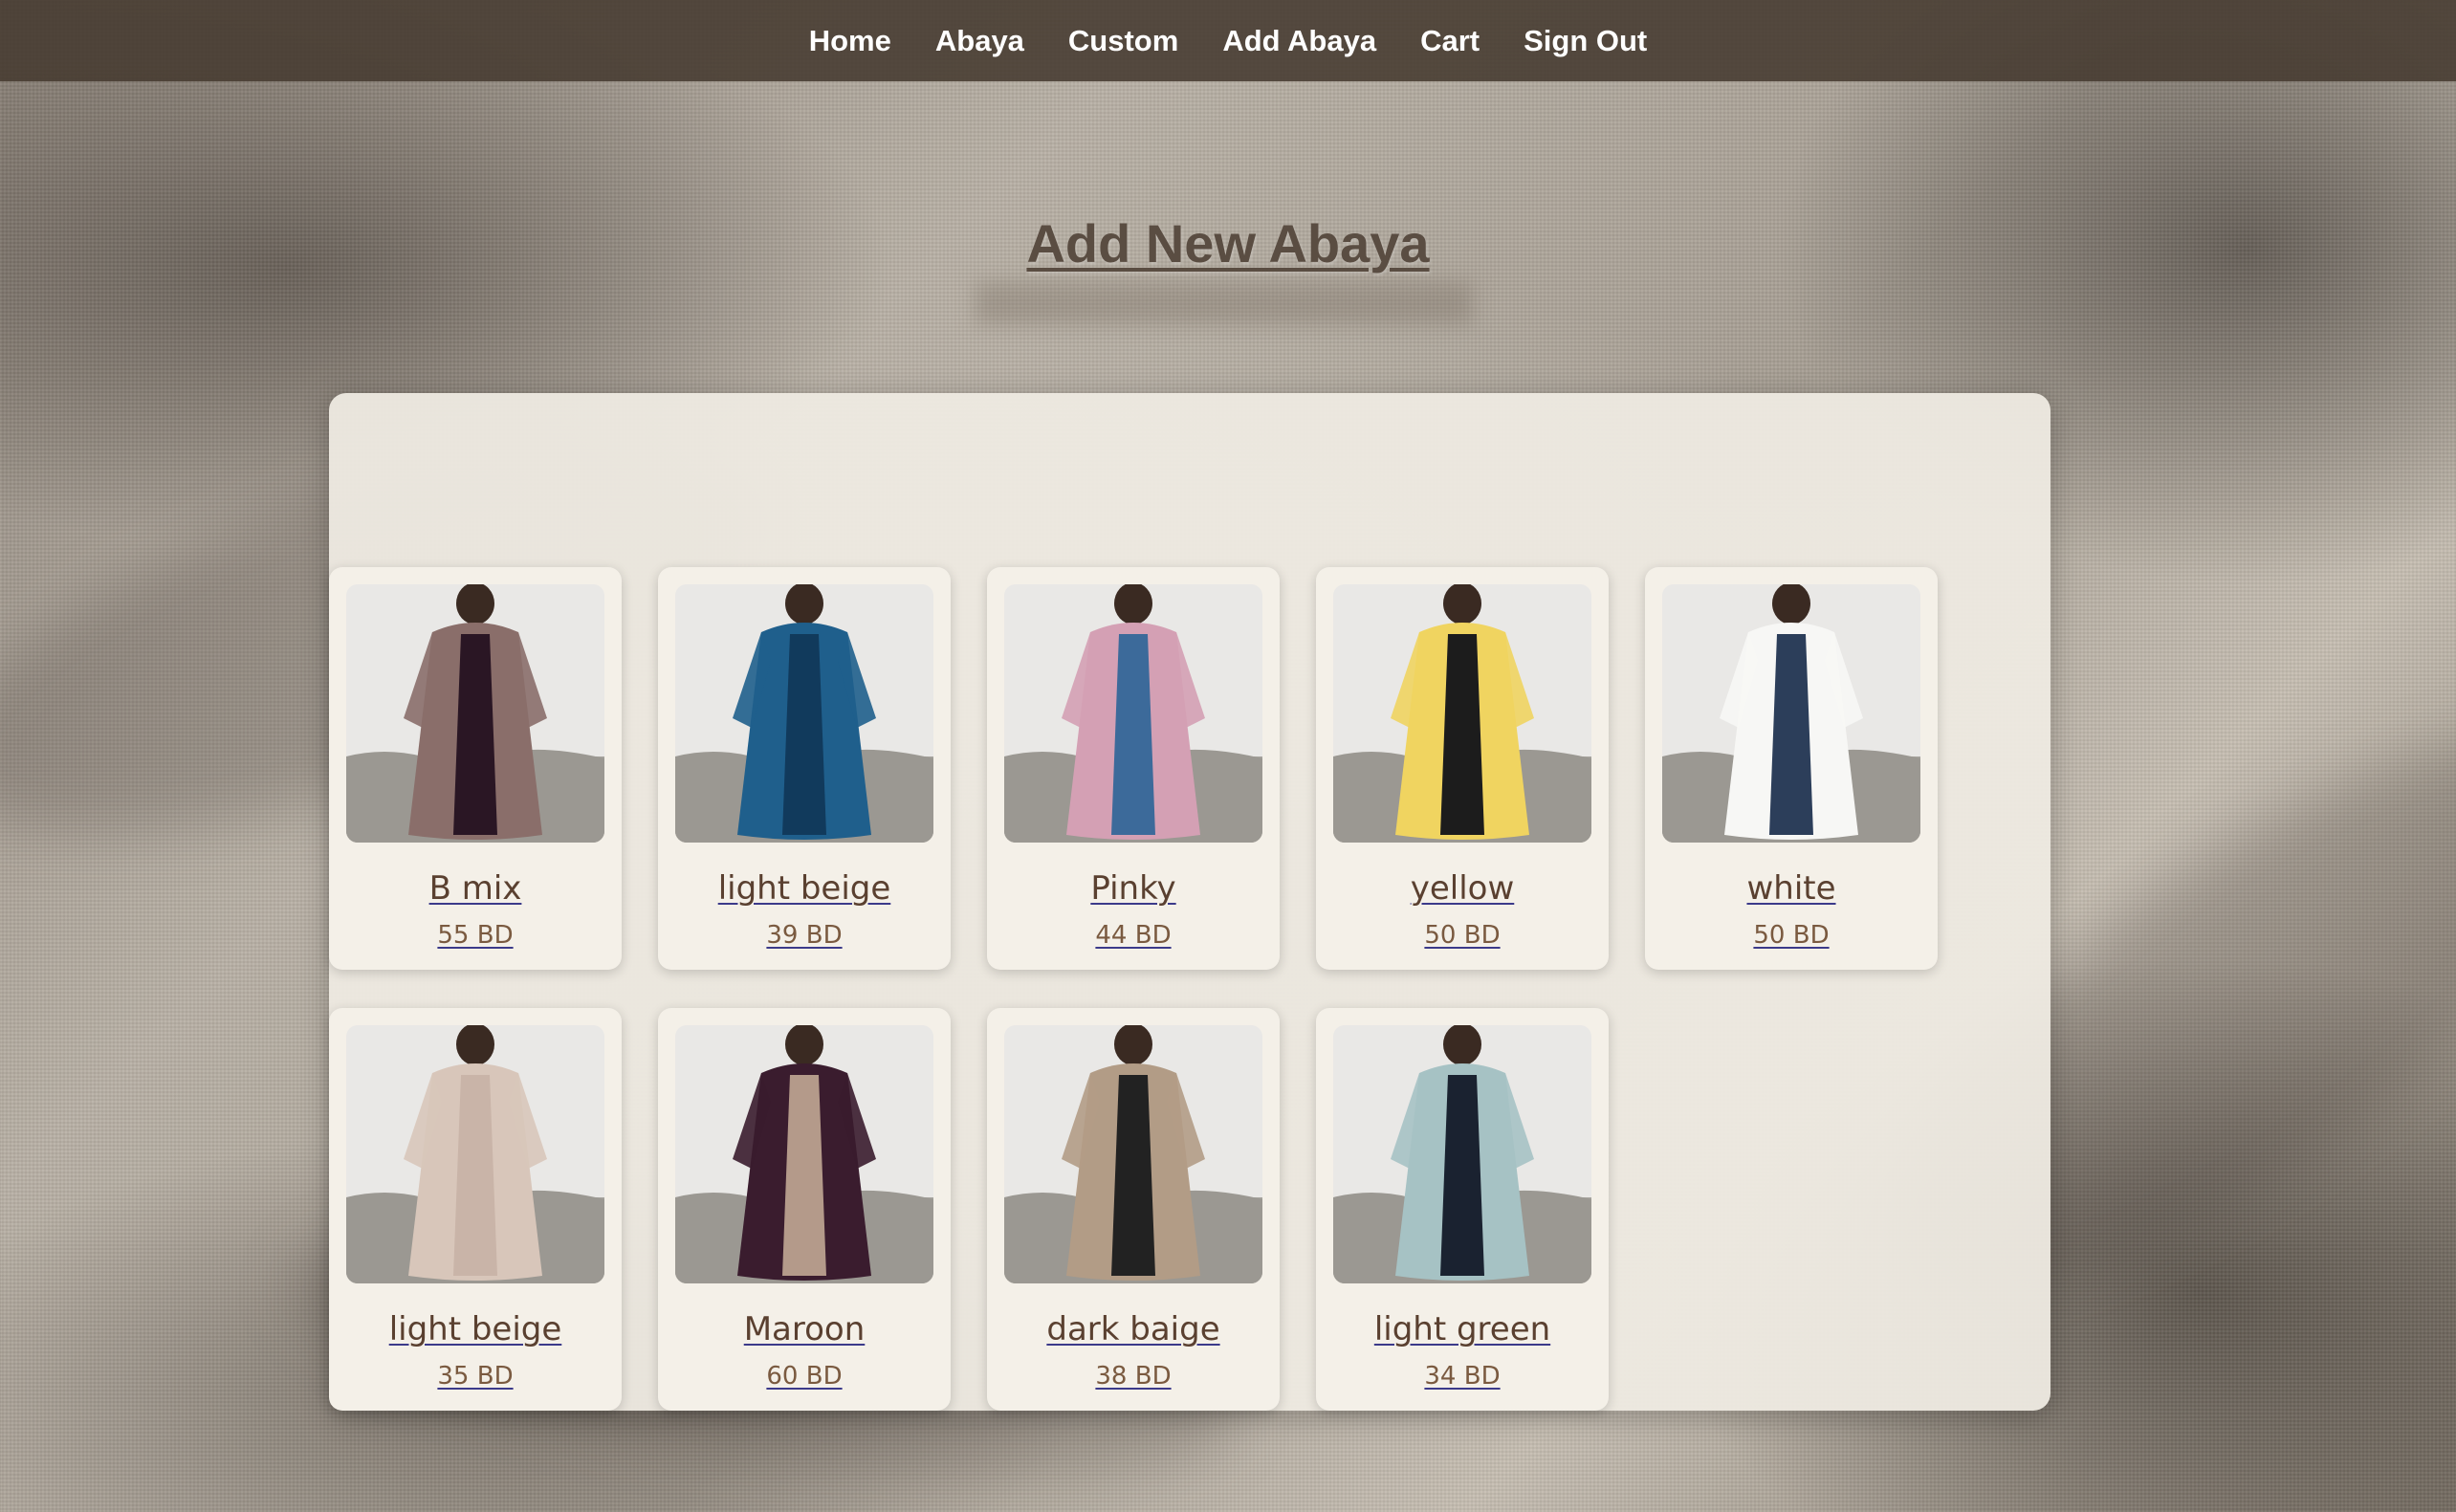 The height and width of the screenshot is (1512, 2456). I want to click on nav-add-abaya-link: Add Abaya, so click(1299, 41).